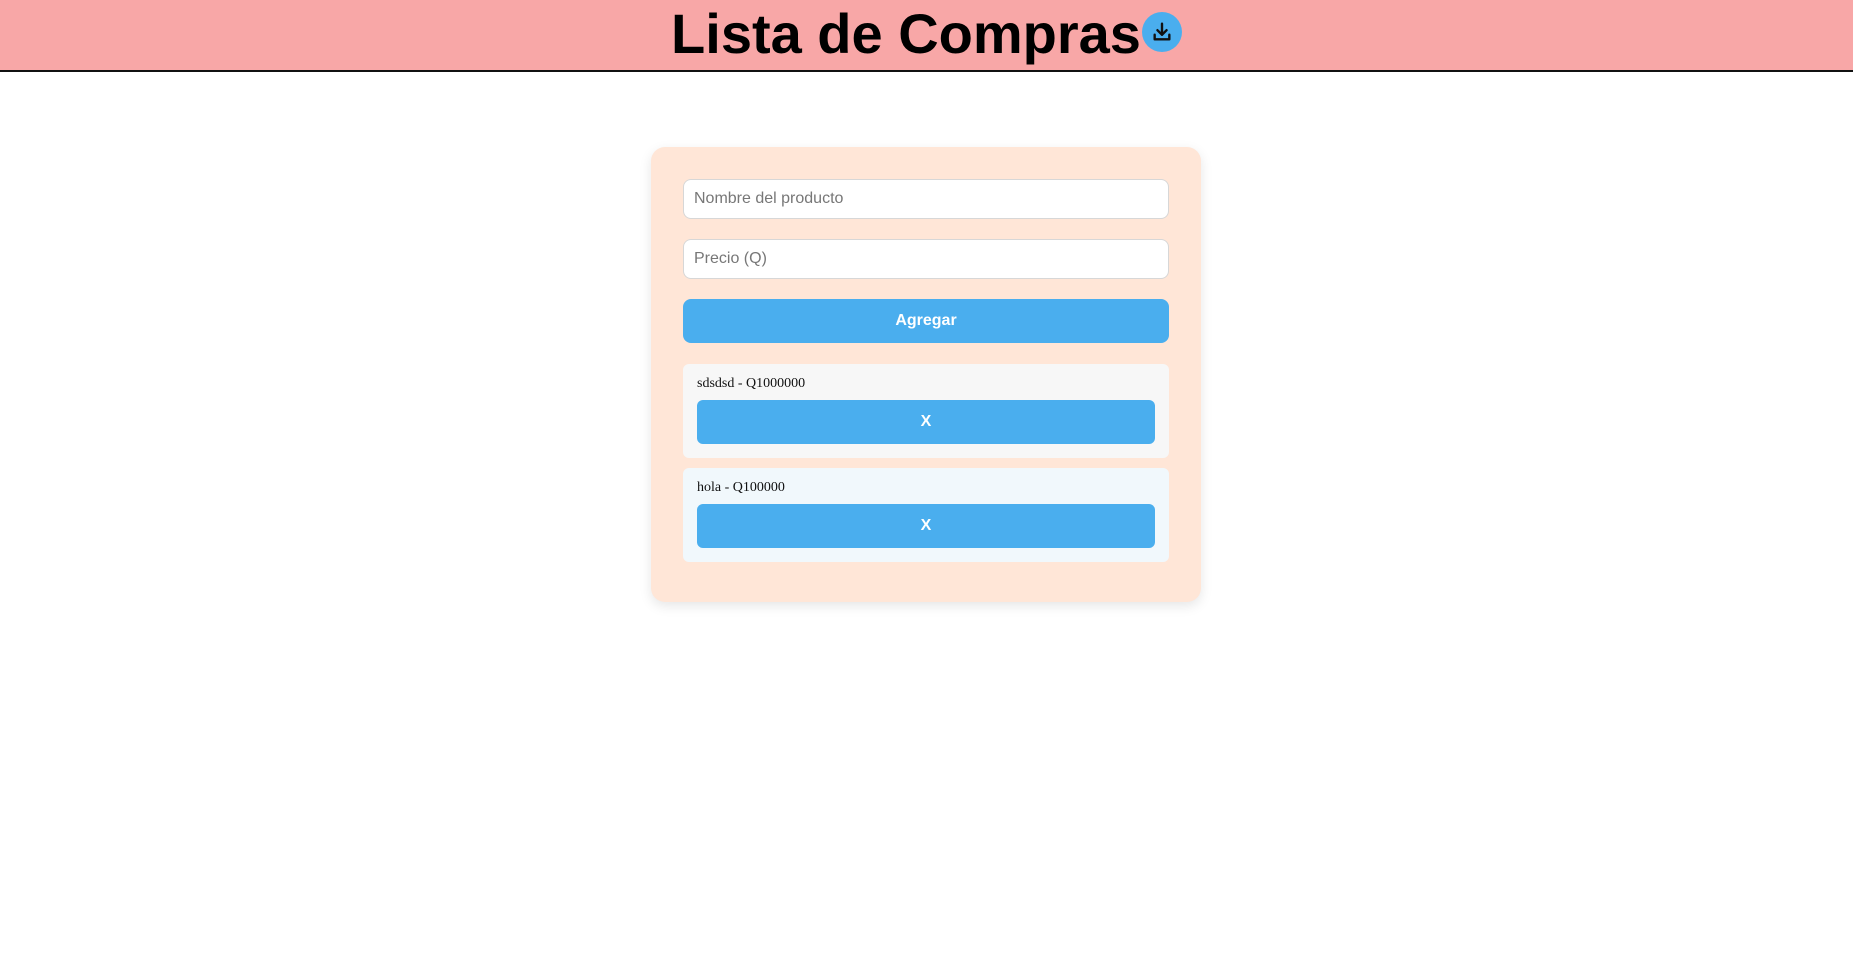 This screenshot has height=967, width=1853. What do you see at coordinates (926, 259) in the screenshot?
I see `price-input` at bounding box center [926, 259].